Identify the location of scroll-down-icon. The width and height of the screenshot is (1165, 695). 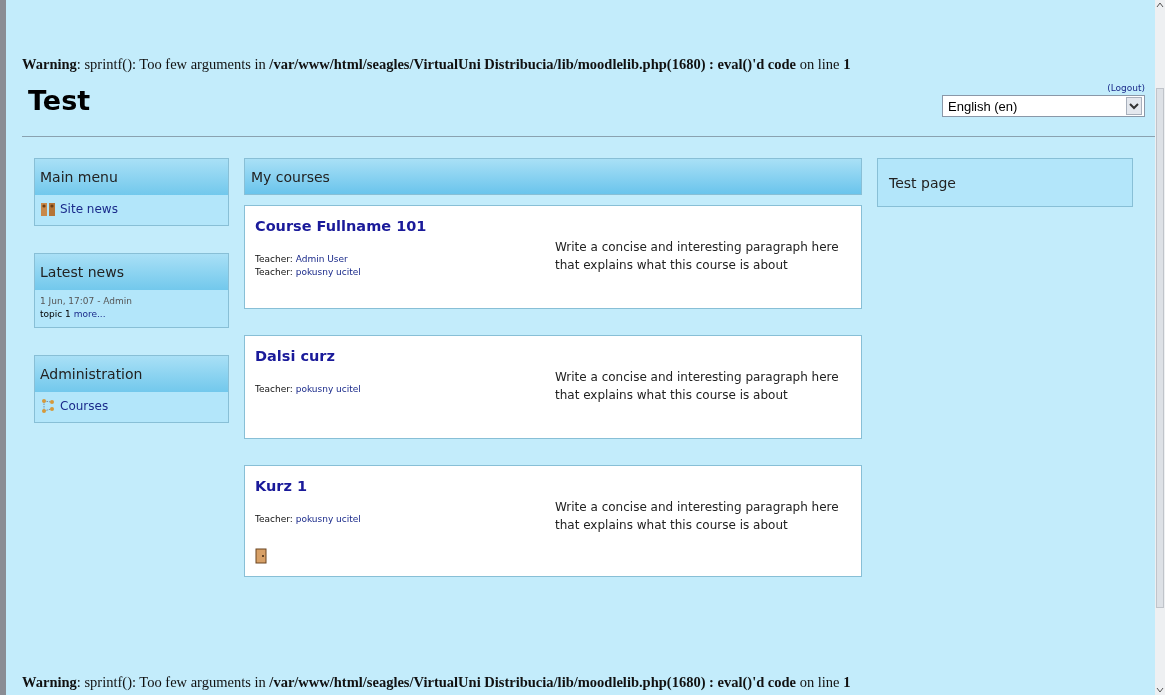
(1160, 690).